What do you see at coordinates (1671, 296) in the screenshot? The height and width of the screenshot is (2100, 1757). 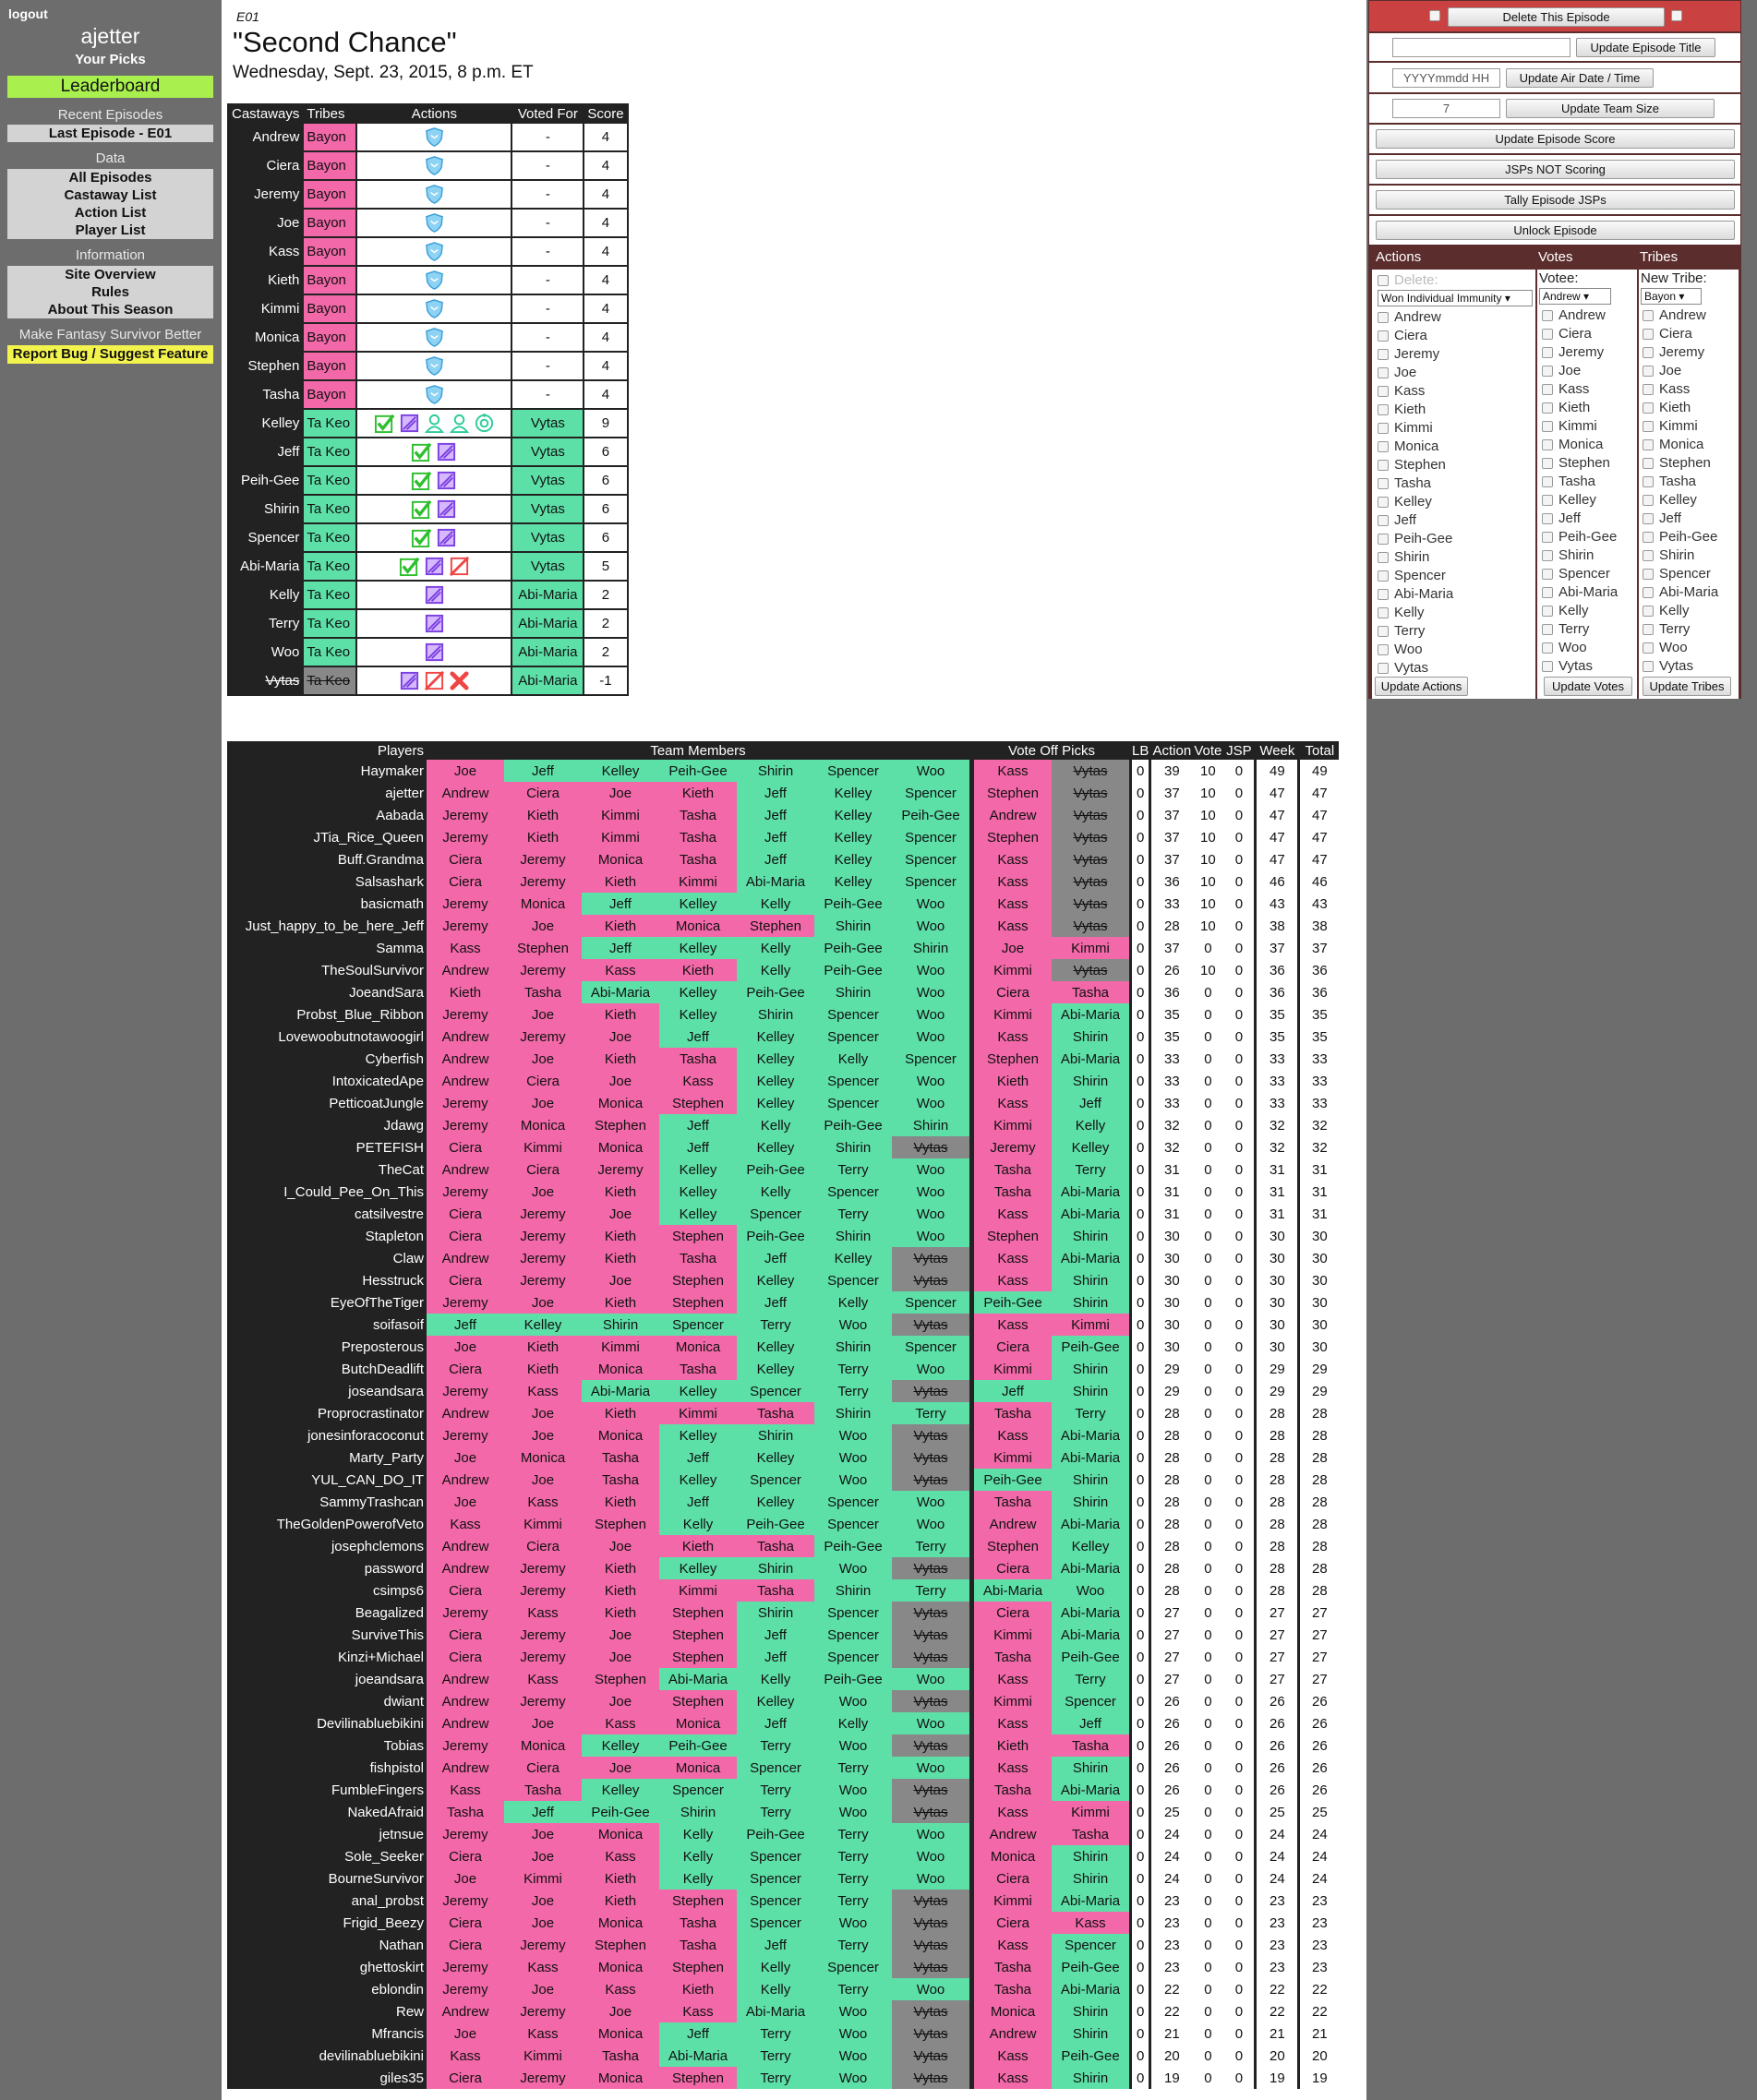 I see `tribe-select: Bayon ▾` at bounding box center [1671, 296].